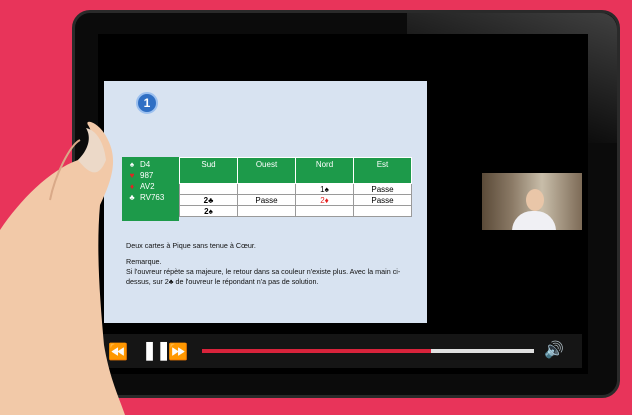 This screenshot has height=415, width=632. I want to click on bidding-cell: 2♠, so click(208, 211).